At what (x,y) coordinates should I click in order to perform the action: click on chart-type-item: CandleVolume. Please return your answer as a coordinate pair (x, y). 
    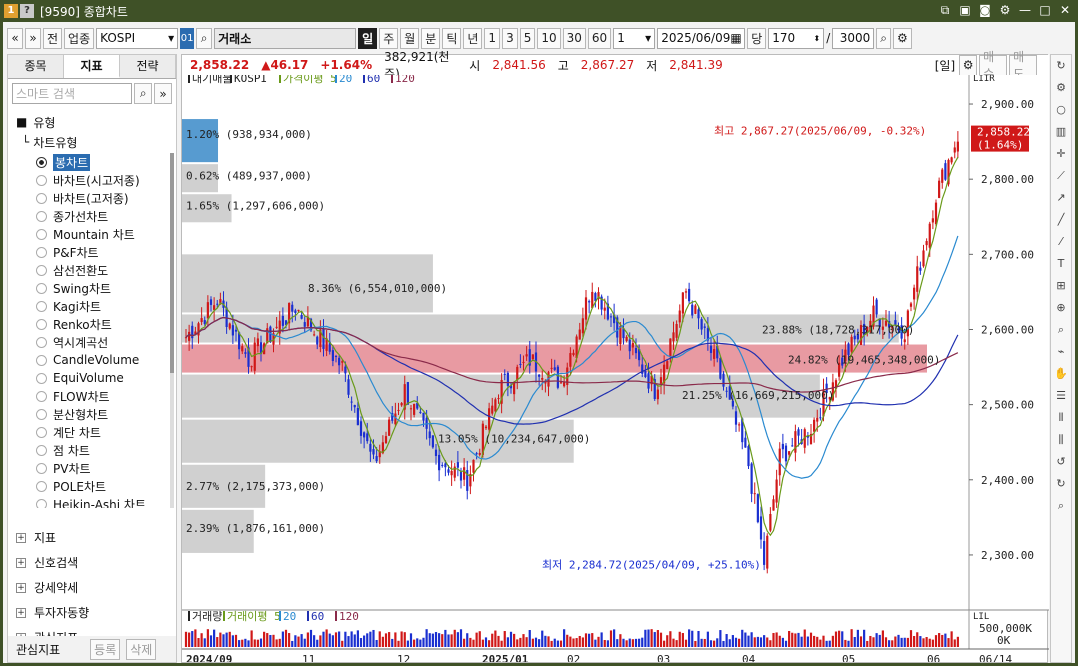
    Looking at the image, I should click on (87, 360).